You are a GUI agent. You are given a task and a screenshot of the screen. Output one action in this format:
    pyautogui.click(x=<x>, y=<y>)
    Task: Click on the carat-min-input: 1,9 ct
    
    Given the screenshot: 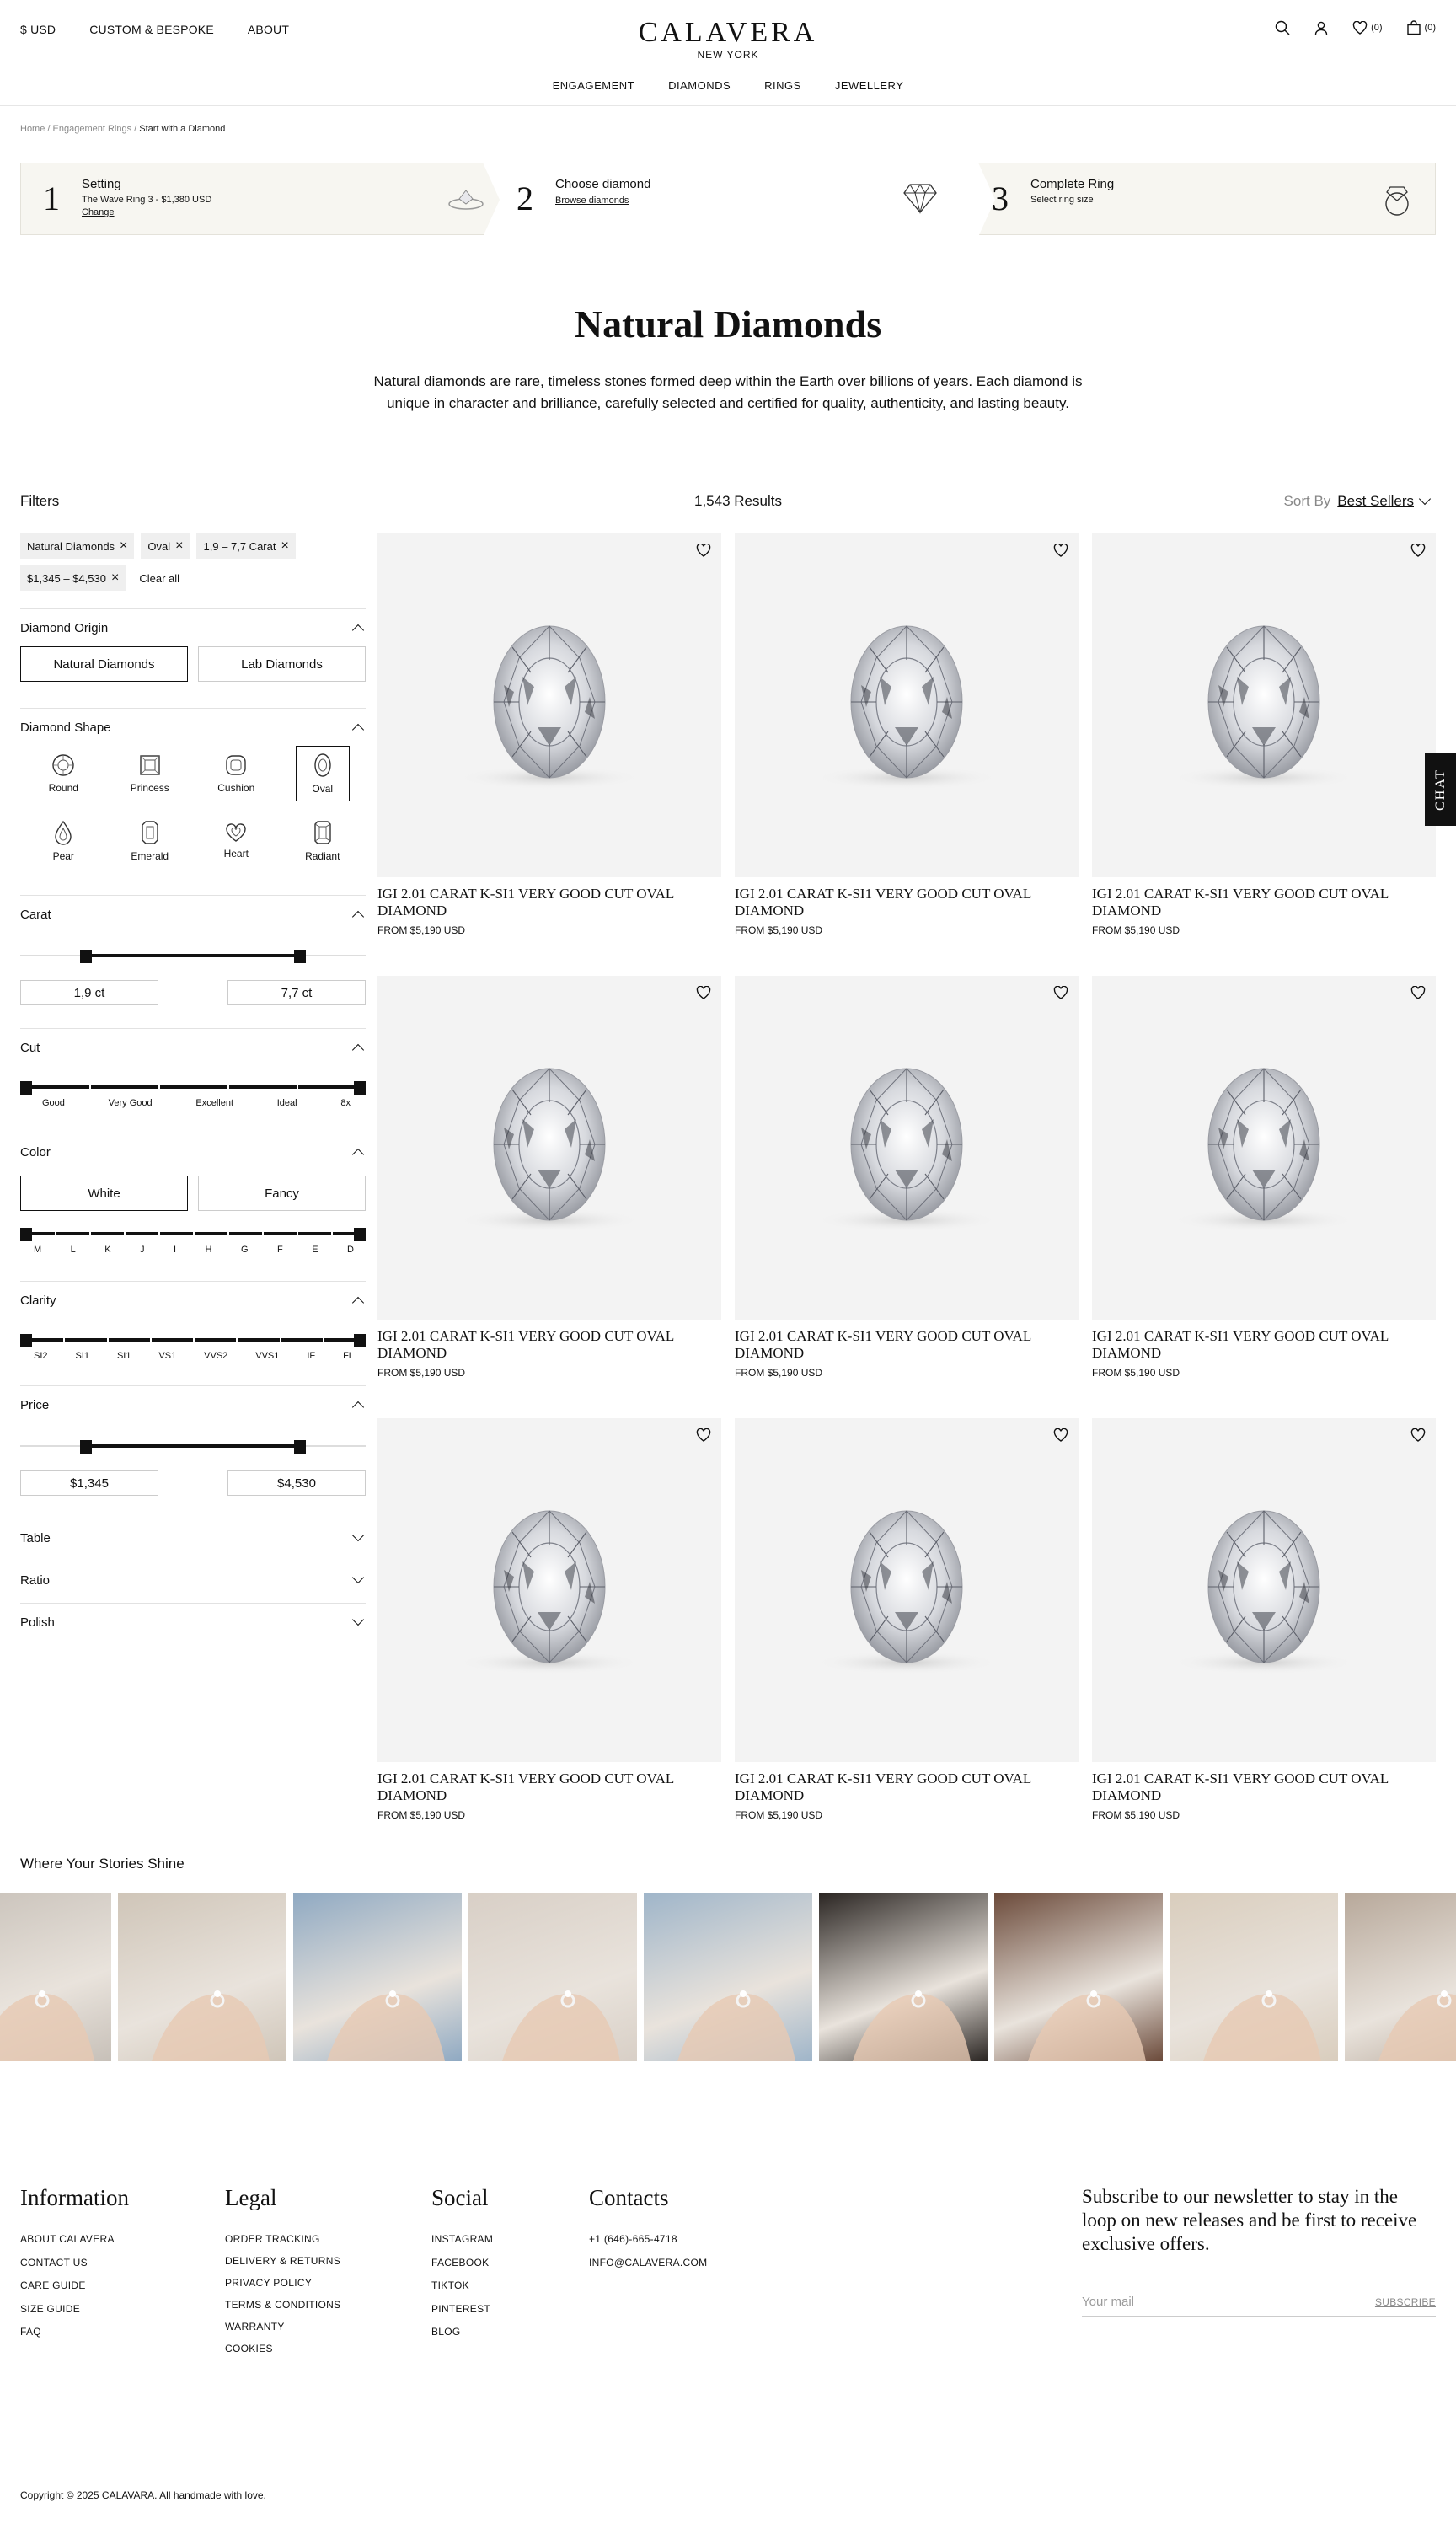 What is the action you would take?
    pyautogui.click(x=89, y=992)
    